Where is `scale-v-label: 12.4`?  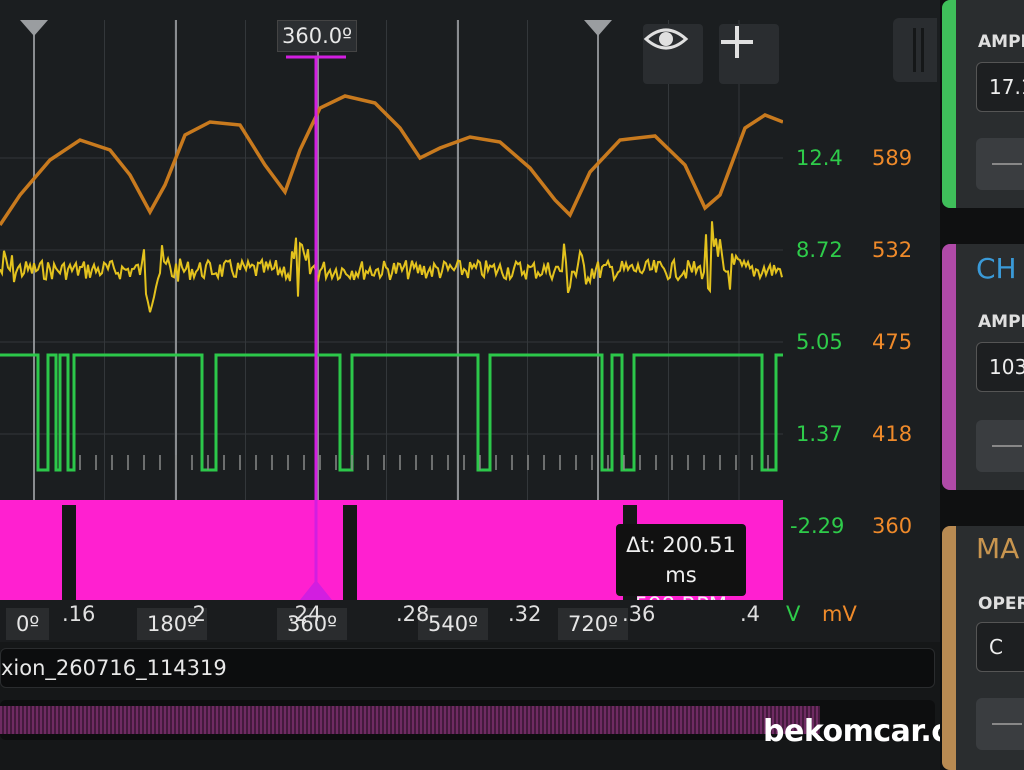 scale-v-label: 12.4 is located at coordinates (819, 158).